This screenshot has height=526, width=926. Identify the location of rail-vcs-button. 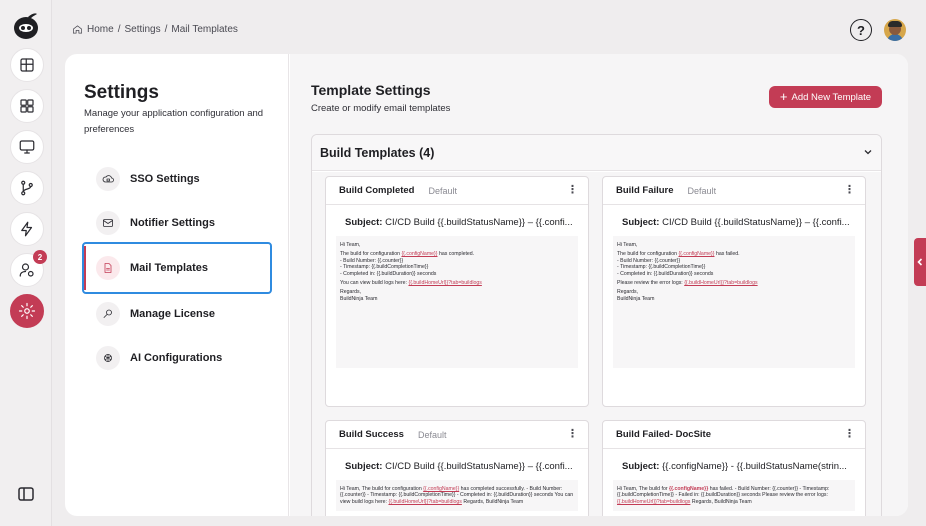
(27, 188).